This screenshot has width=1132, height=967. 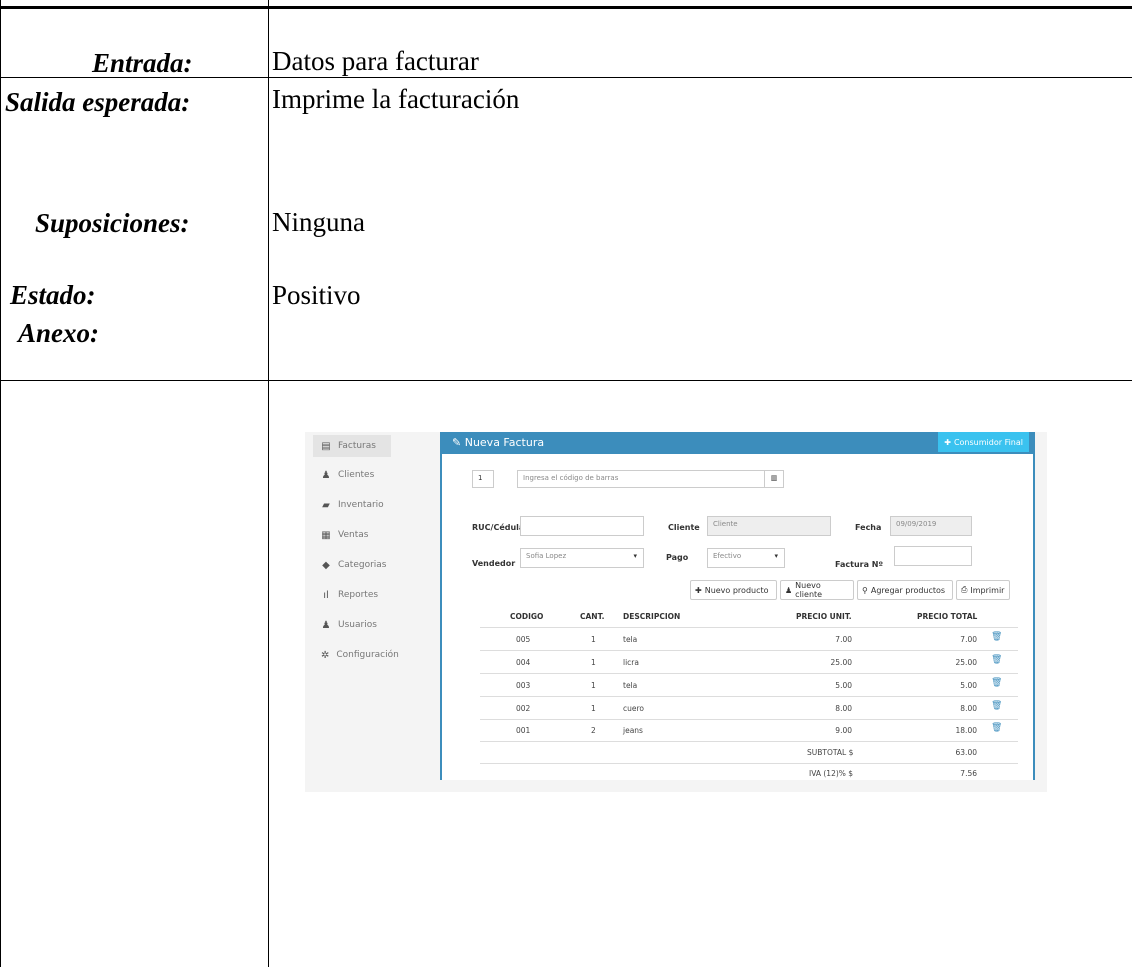 I want to click on salida-value: Imprime la facturación, so click(x=396, y=99).